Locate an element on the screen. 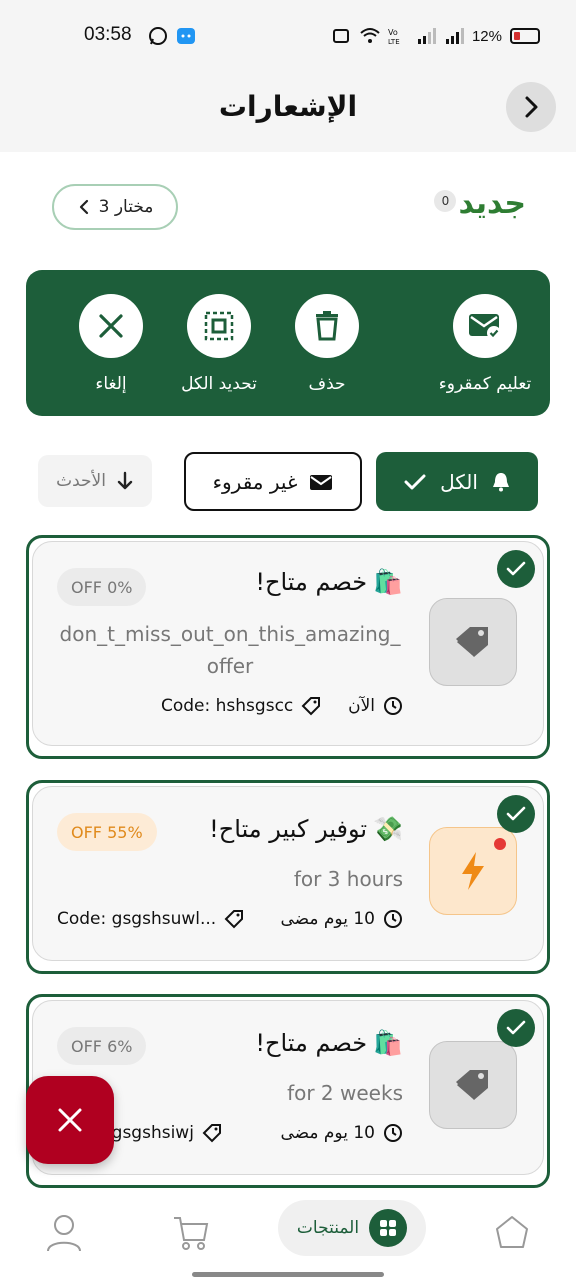 This screenshot has width=576, height=1280. volte-icon: VoLTE is located at coordinates (394, 37).